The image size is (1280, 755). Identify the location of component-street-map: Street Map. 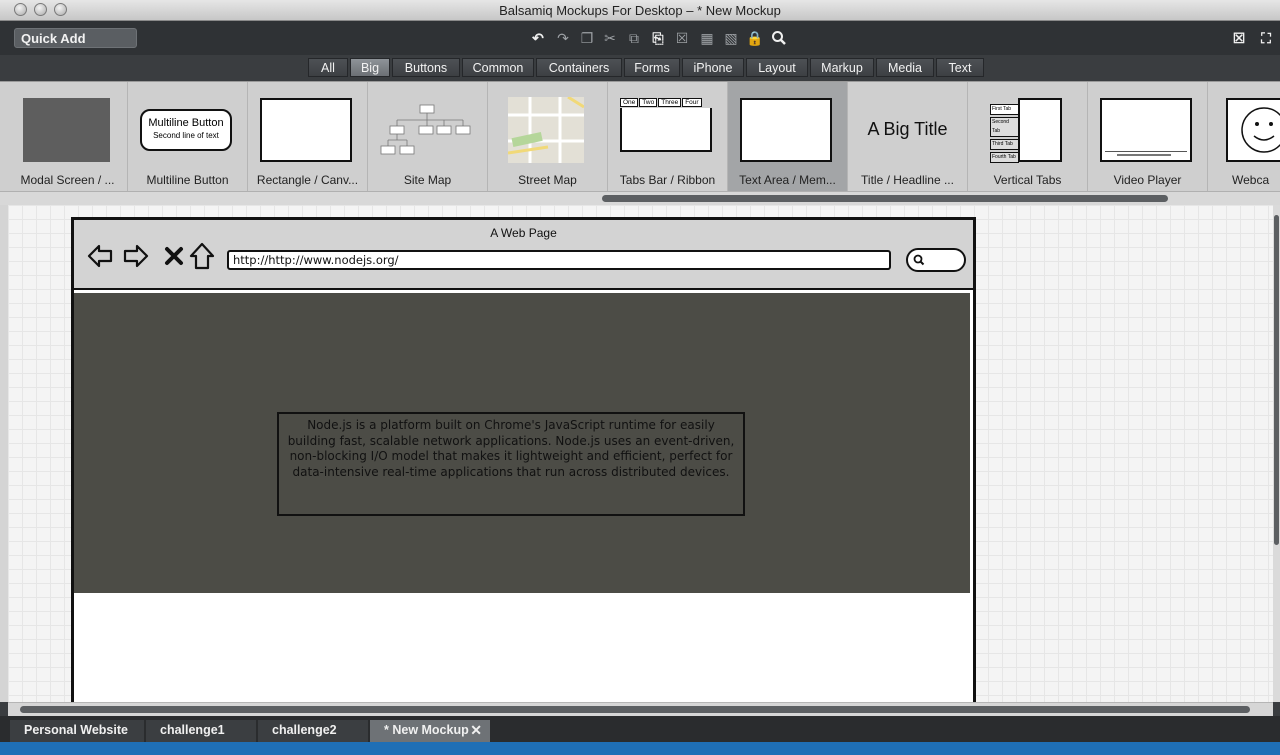
(548, 137).